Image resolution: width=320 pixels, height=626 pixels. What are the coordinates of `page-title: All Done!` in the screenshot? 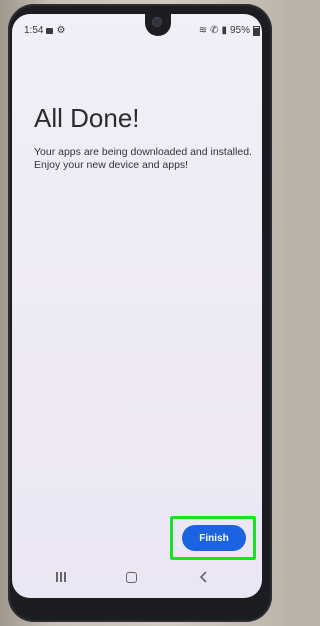 It's located at (87, 118).